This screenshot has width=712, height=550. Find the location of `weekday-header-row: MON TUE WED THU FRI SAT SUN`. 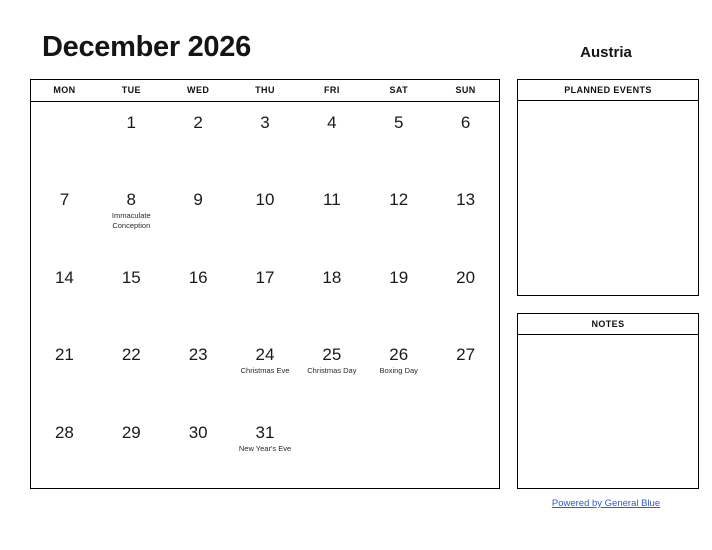

weekday-header-row: MON TUE WED THU FRI SAT SUN is located at coordinates (265, 91).